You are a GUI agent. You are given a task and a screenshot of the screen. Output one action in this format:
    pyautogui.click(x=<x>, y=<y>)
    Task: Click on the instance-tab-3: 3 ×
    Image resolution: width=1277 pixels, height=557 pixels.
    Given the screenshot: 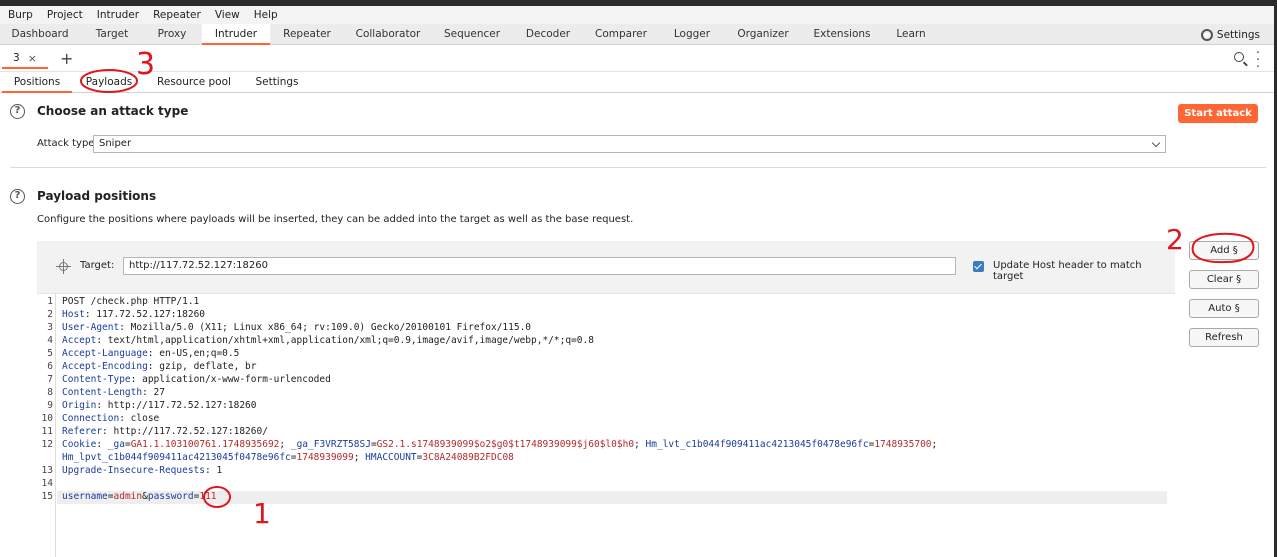 What is the action you would take?
    pyautogui.click(x=25, y=59)
    